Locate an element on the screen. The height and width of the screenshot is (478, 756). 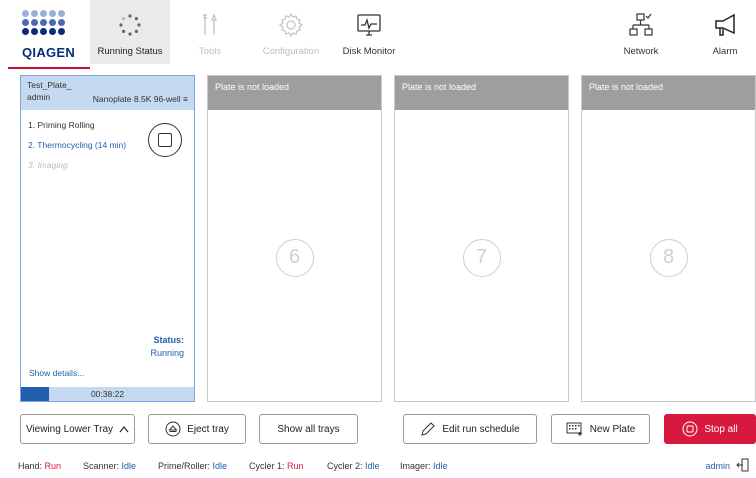
alarm-megaphone-icon is located at coordinates (725, 24).